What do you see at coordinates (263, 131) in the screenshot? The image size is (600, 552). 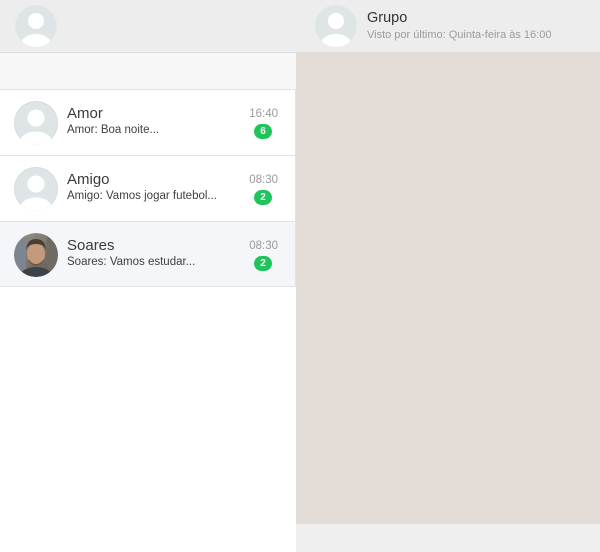 I see `unread-count-badge: 6` at bounding box center [263, 131].